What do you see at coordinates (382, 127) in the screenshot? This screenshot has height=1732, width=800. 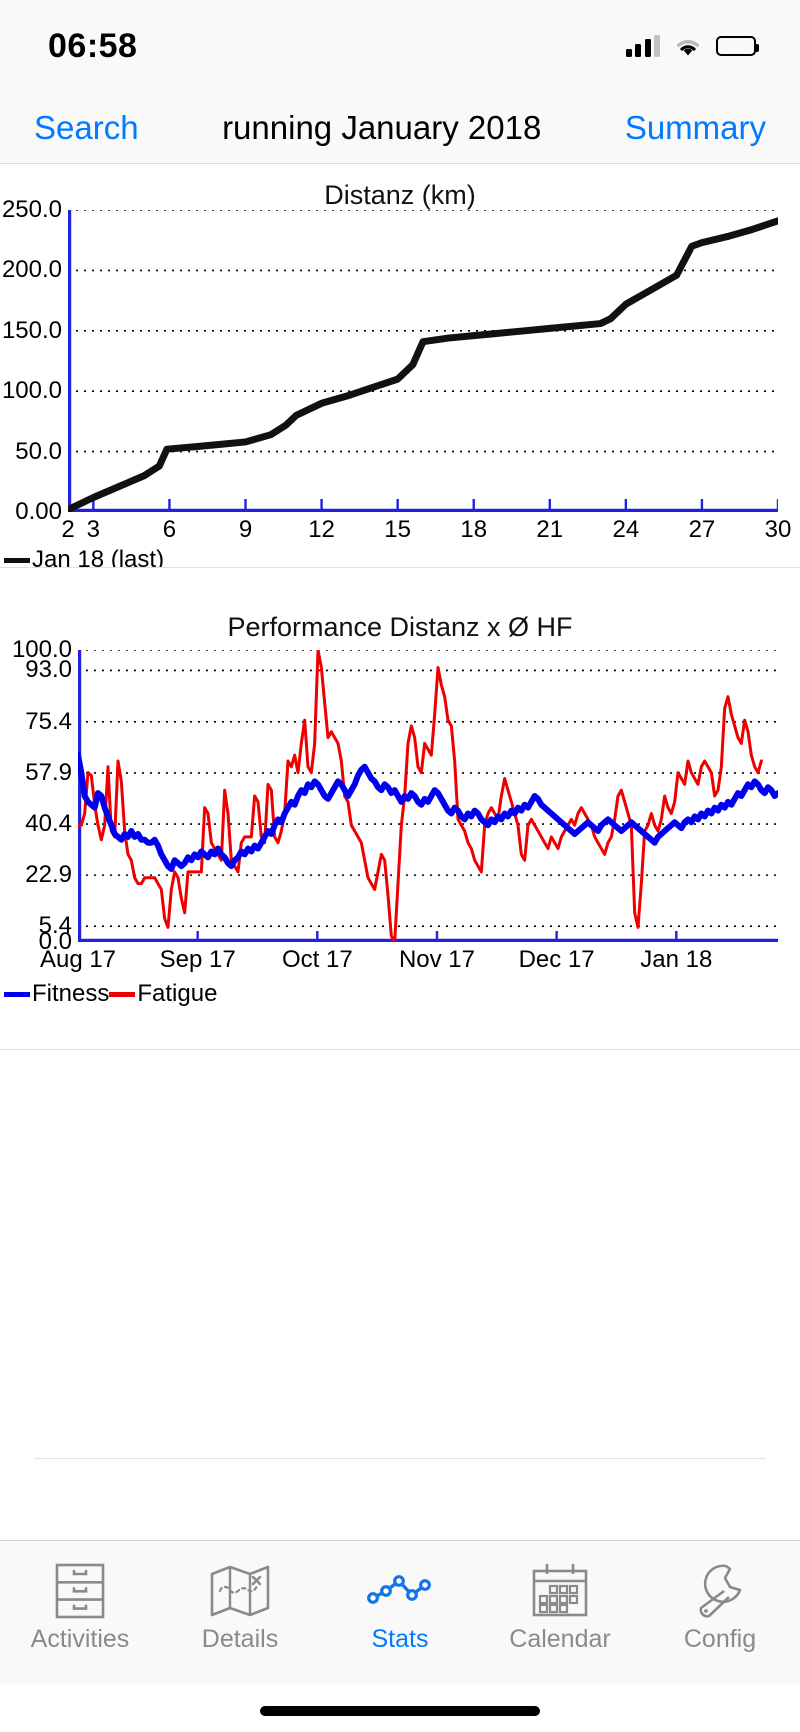 I see `page-title: running January 2018` at bounding box center [382, 127].